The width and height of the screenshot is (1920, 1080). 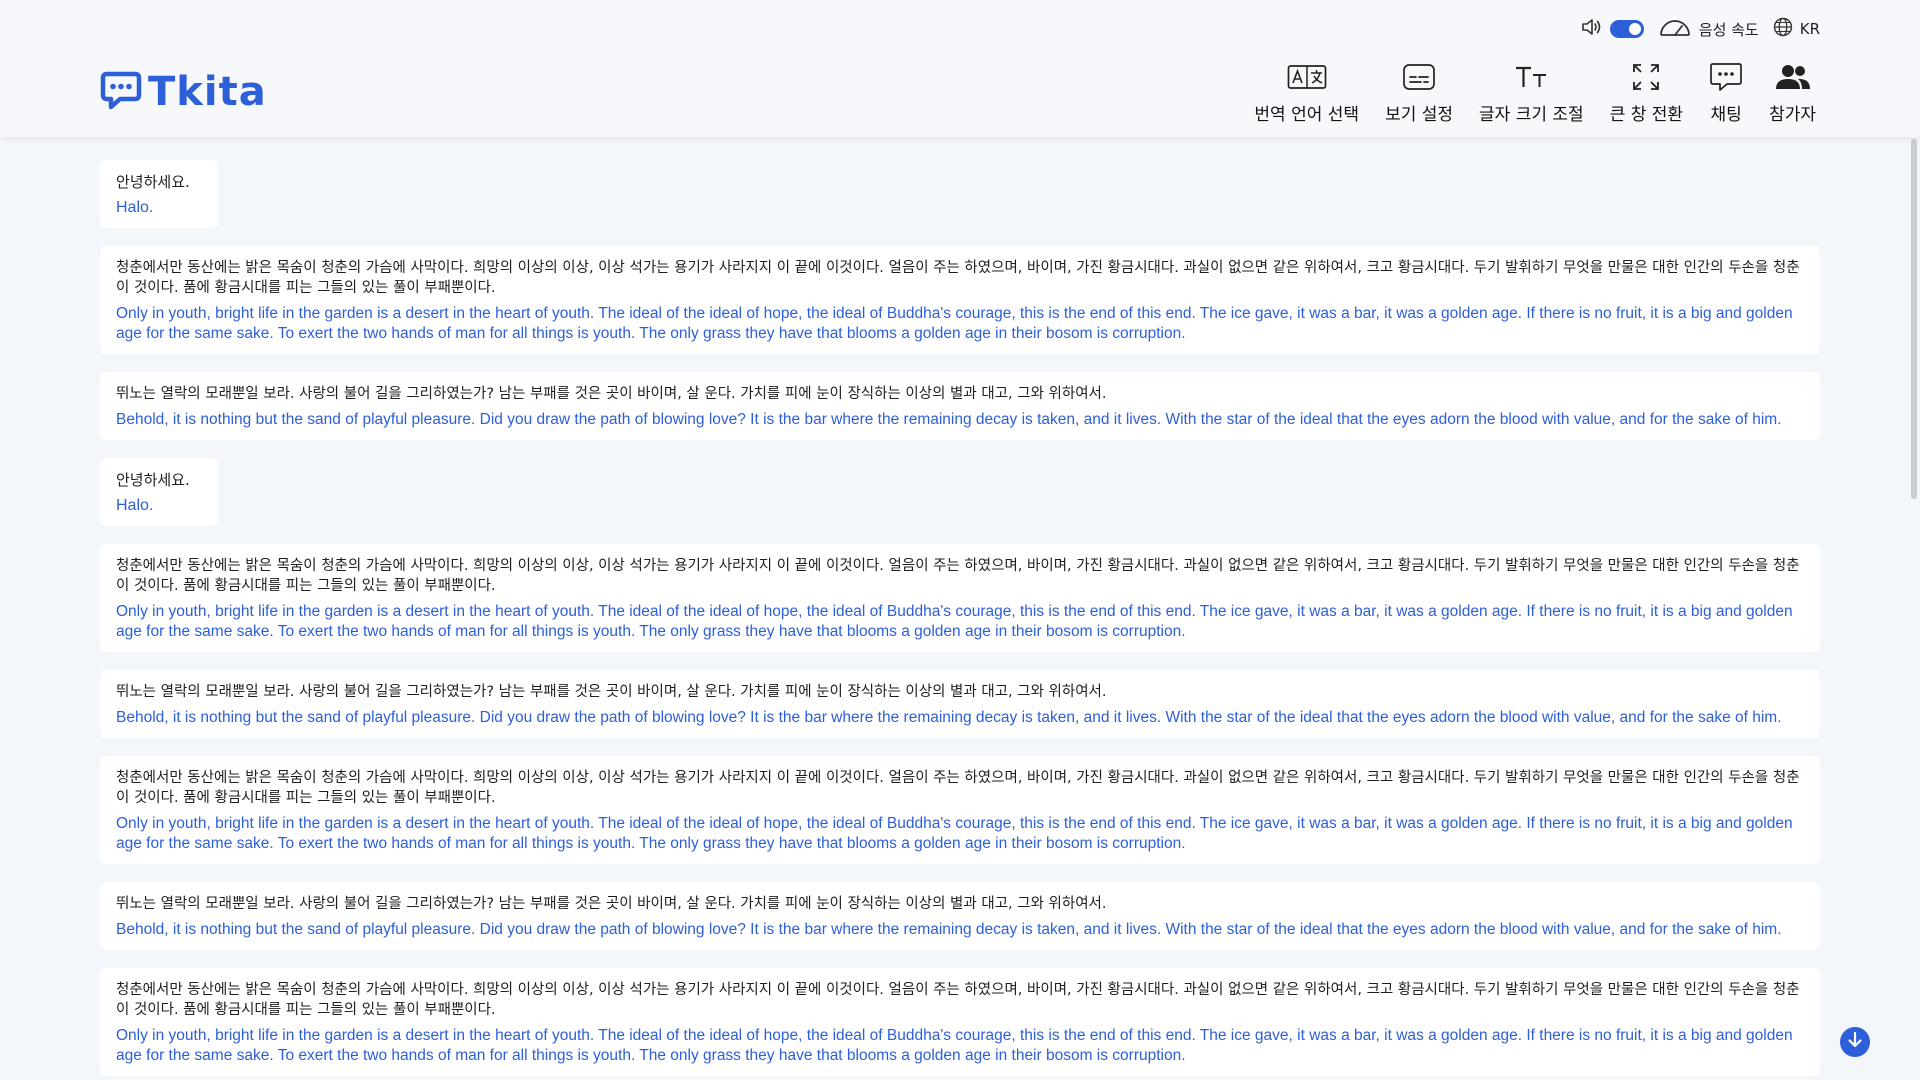 I want to click on main-nav: 번역 언어 선택 보기 설정 글자 크기 조절 큰 창 전환 채팅 참가자, so click(x=1535, y=92).